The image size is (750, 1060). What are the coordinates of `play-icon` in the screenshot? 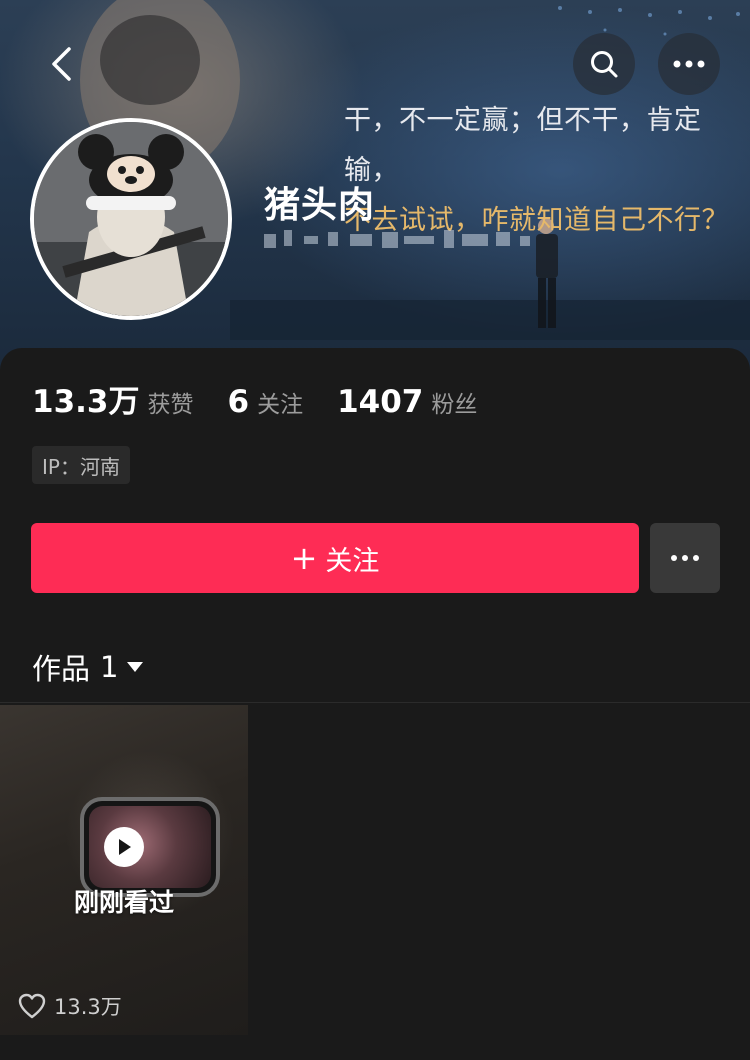 It's located at (125, 847).